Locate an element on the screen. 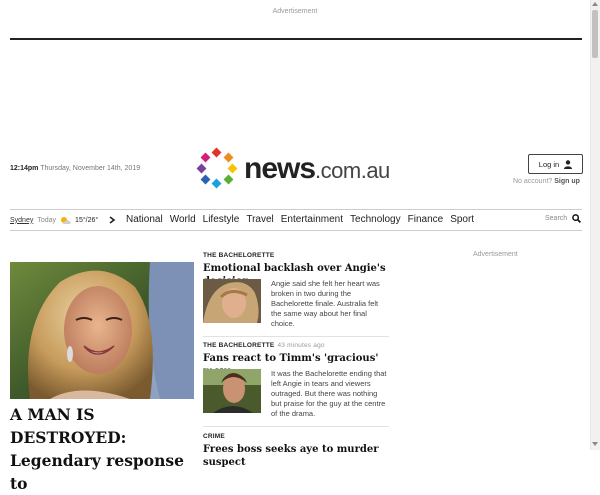 The image size is (600, 495). weather-temps: 15°/26° is located at coordinates (87, 220).